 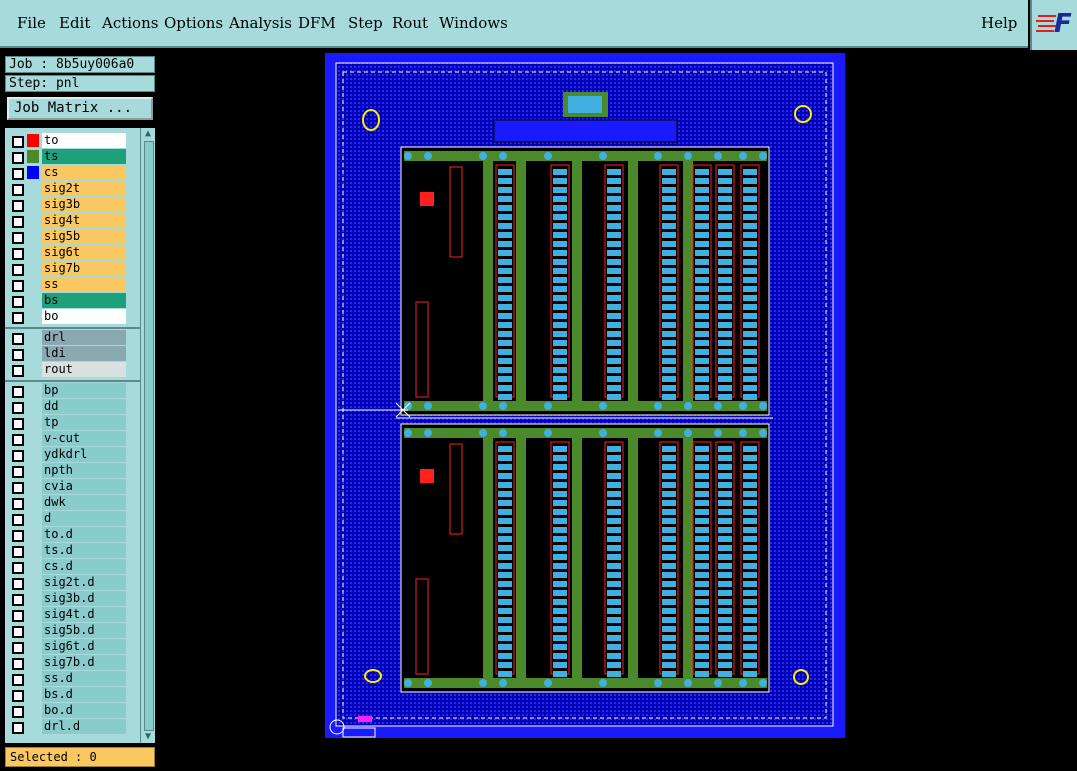 I want to click on layer-row-bs.d: bs.d, so click(x=72, y=695).